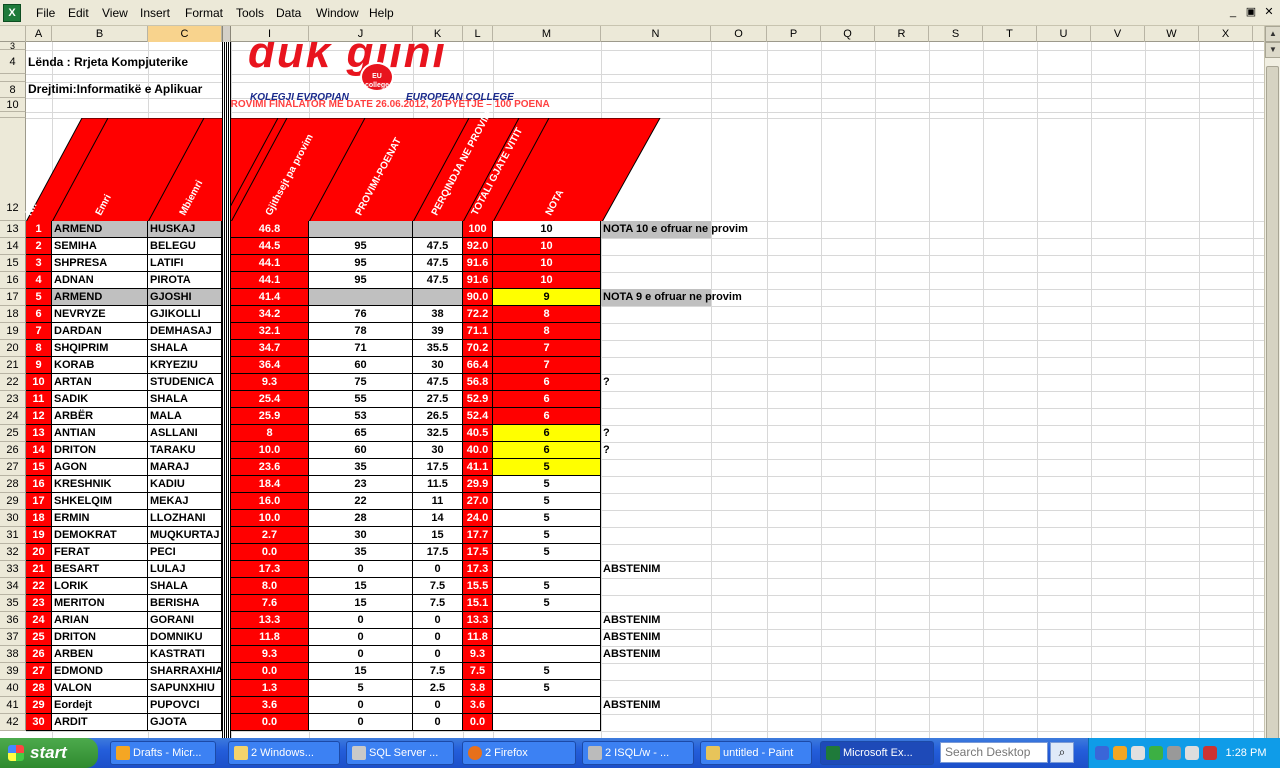  Describe the element at coordinates (12, 13) in the screenshot. I see `excel-app-icon: X` at that location.